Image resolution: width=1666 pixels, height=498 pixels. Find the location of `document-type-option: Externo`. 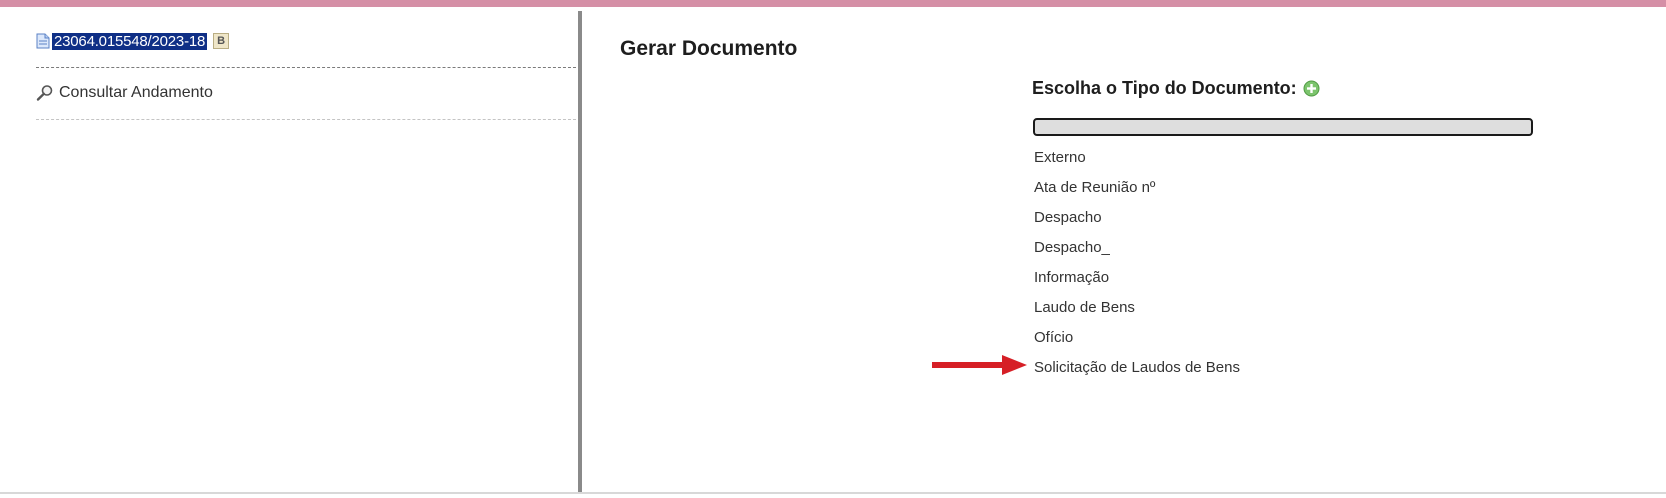

document-type-option: Externo is located at coordinates (1137, 162).